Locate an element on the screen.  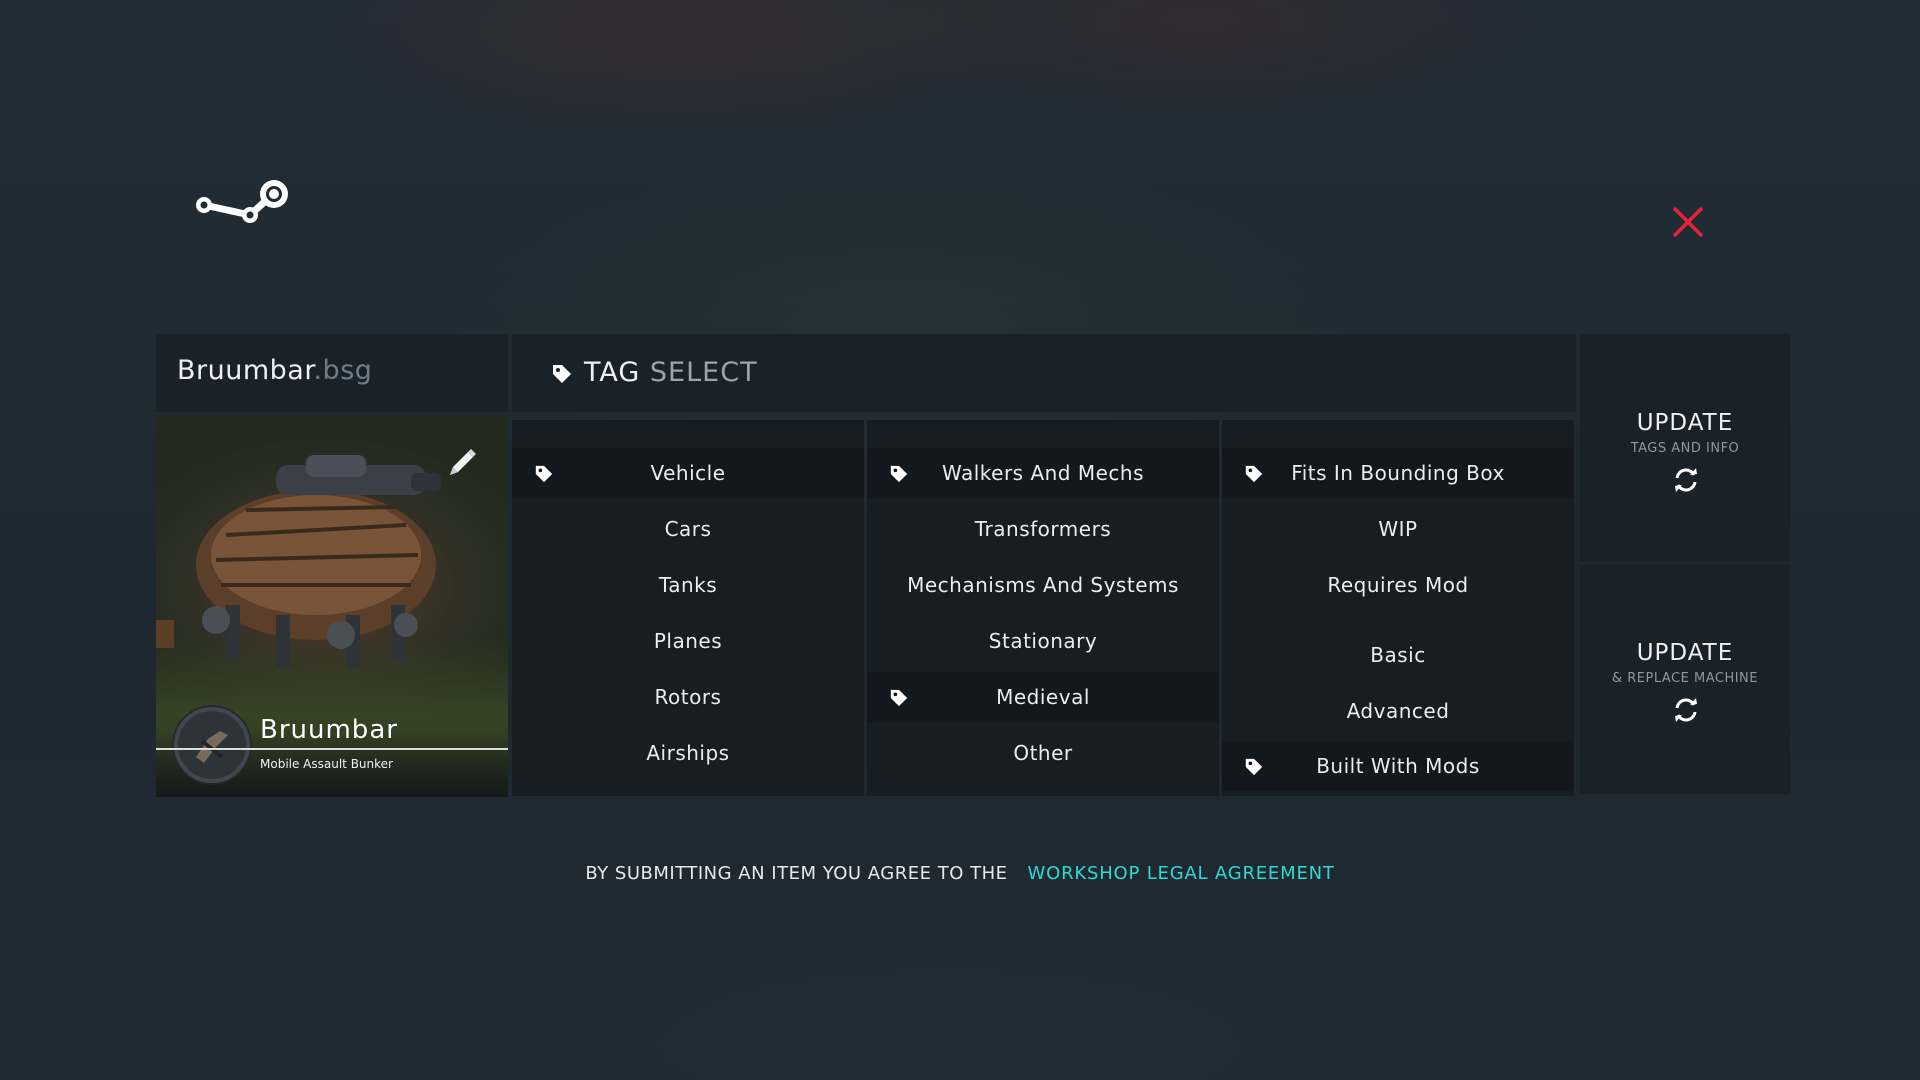
tag-item: Planes is located at coordinates (688, 641).